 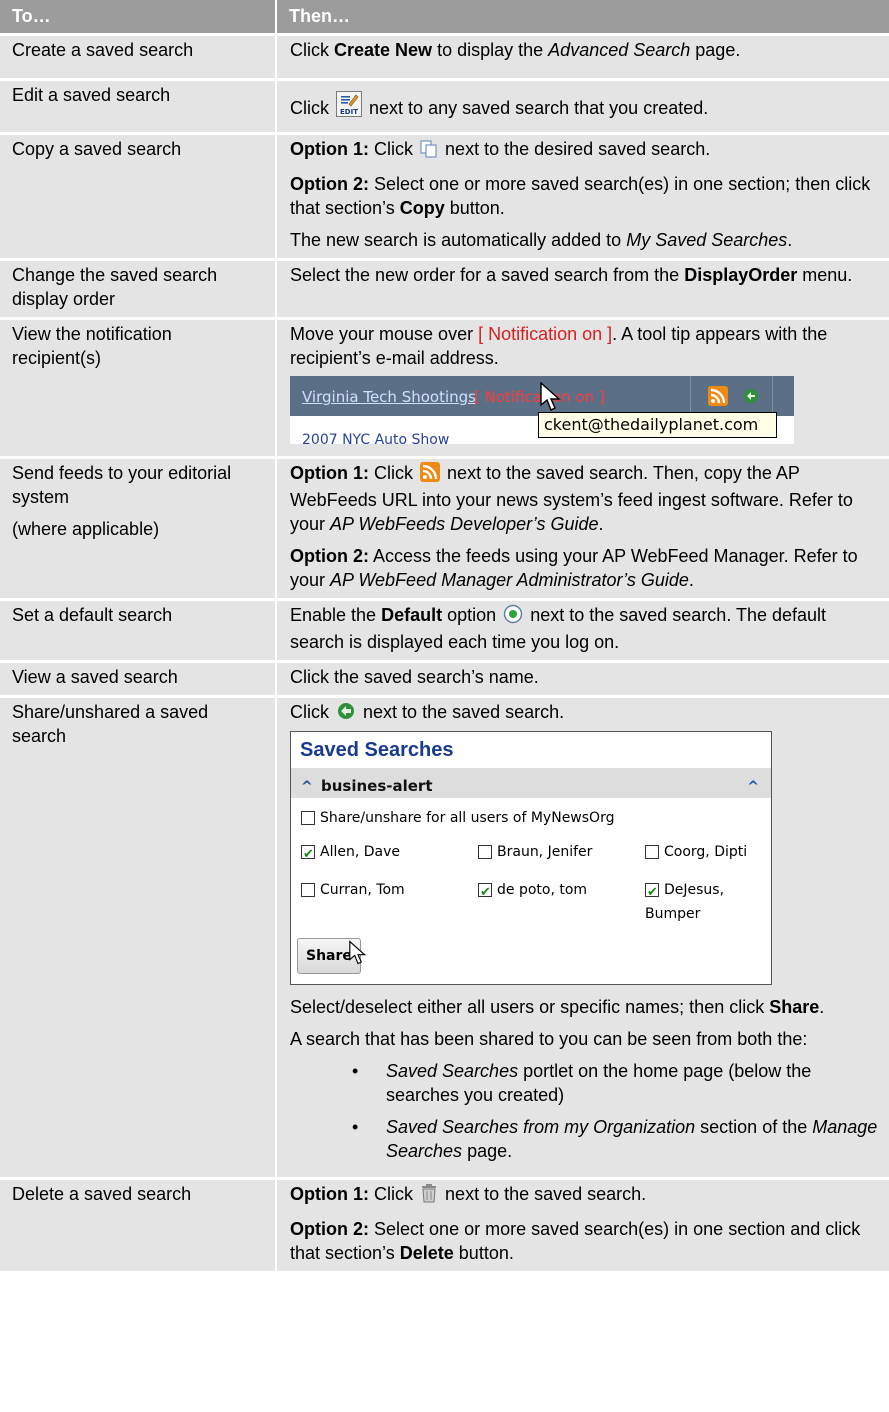 I want to click on copy-button-ref: Copy, so click(x=422, y=208).